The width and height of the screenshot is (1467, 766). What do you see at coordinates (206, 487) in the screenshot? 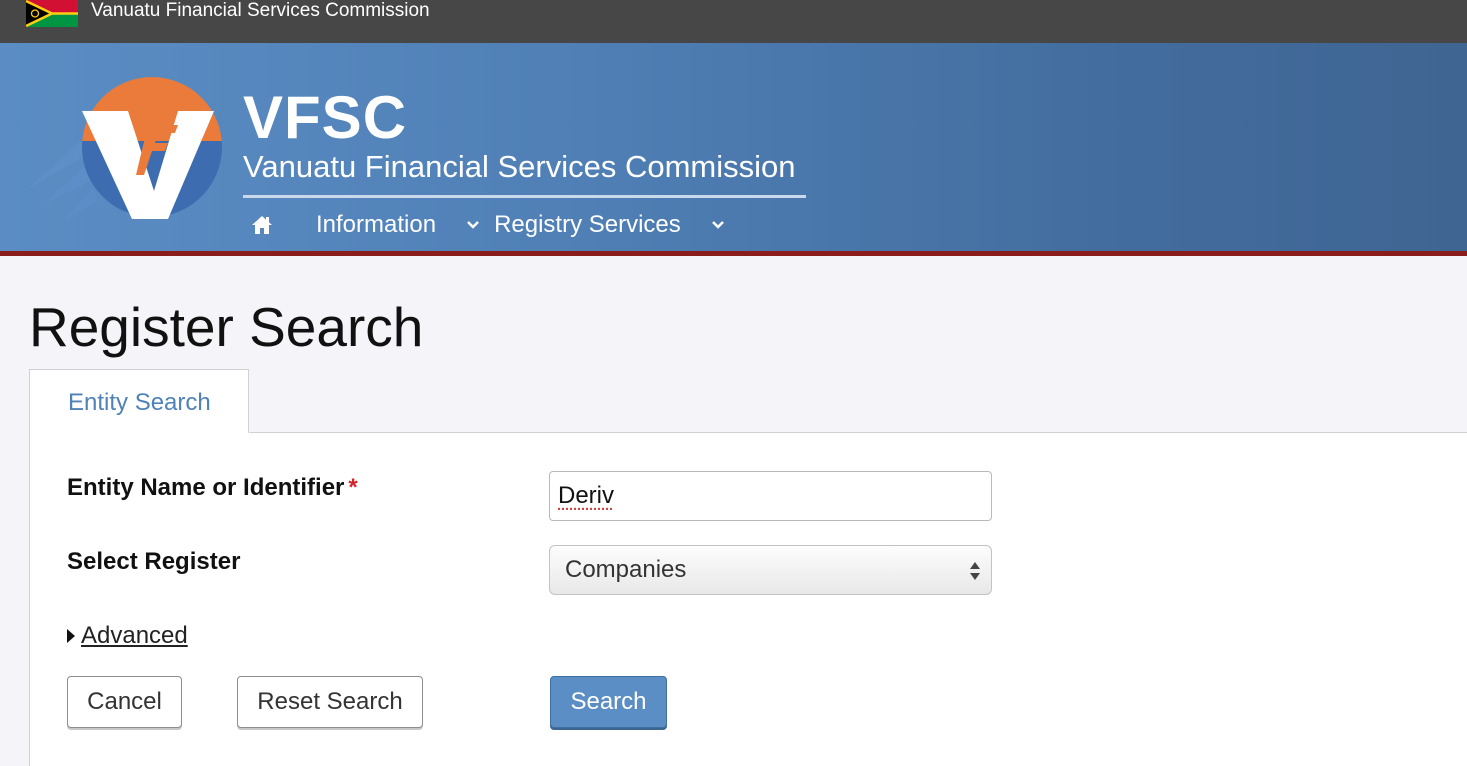
I see `entity-name-label-text: Entity Name or Identifier` at bounding box center [206, 487].